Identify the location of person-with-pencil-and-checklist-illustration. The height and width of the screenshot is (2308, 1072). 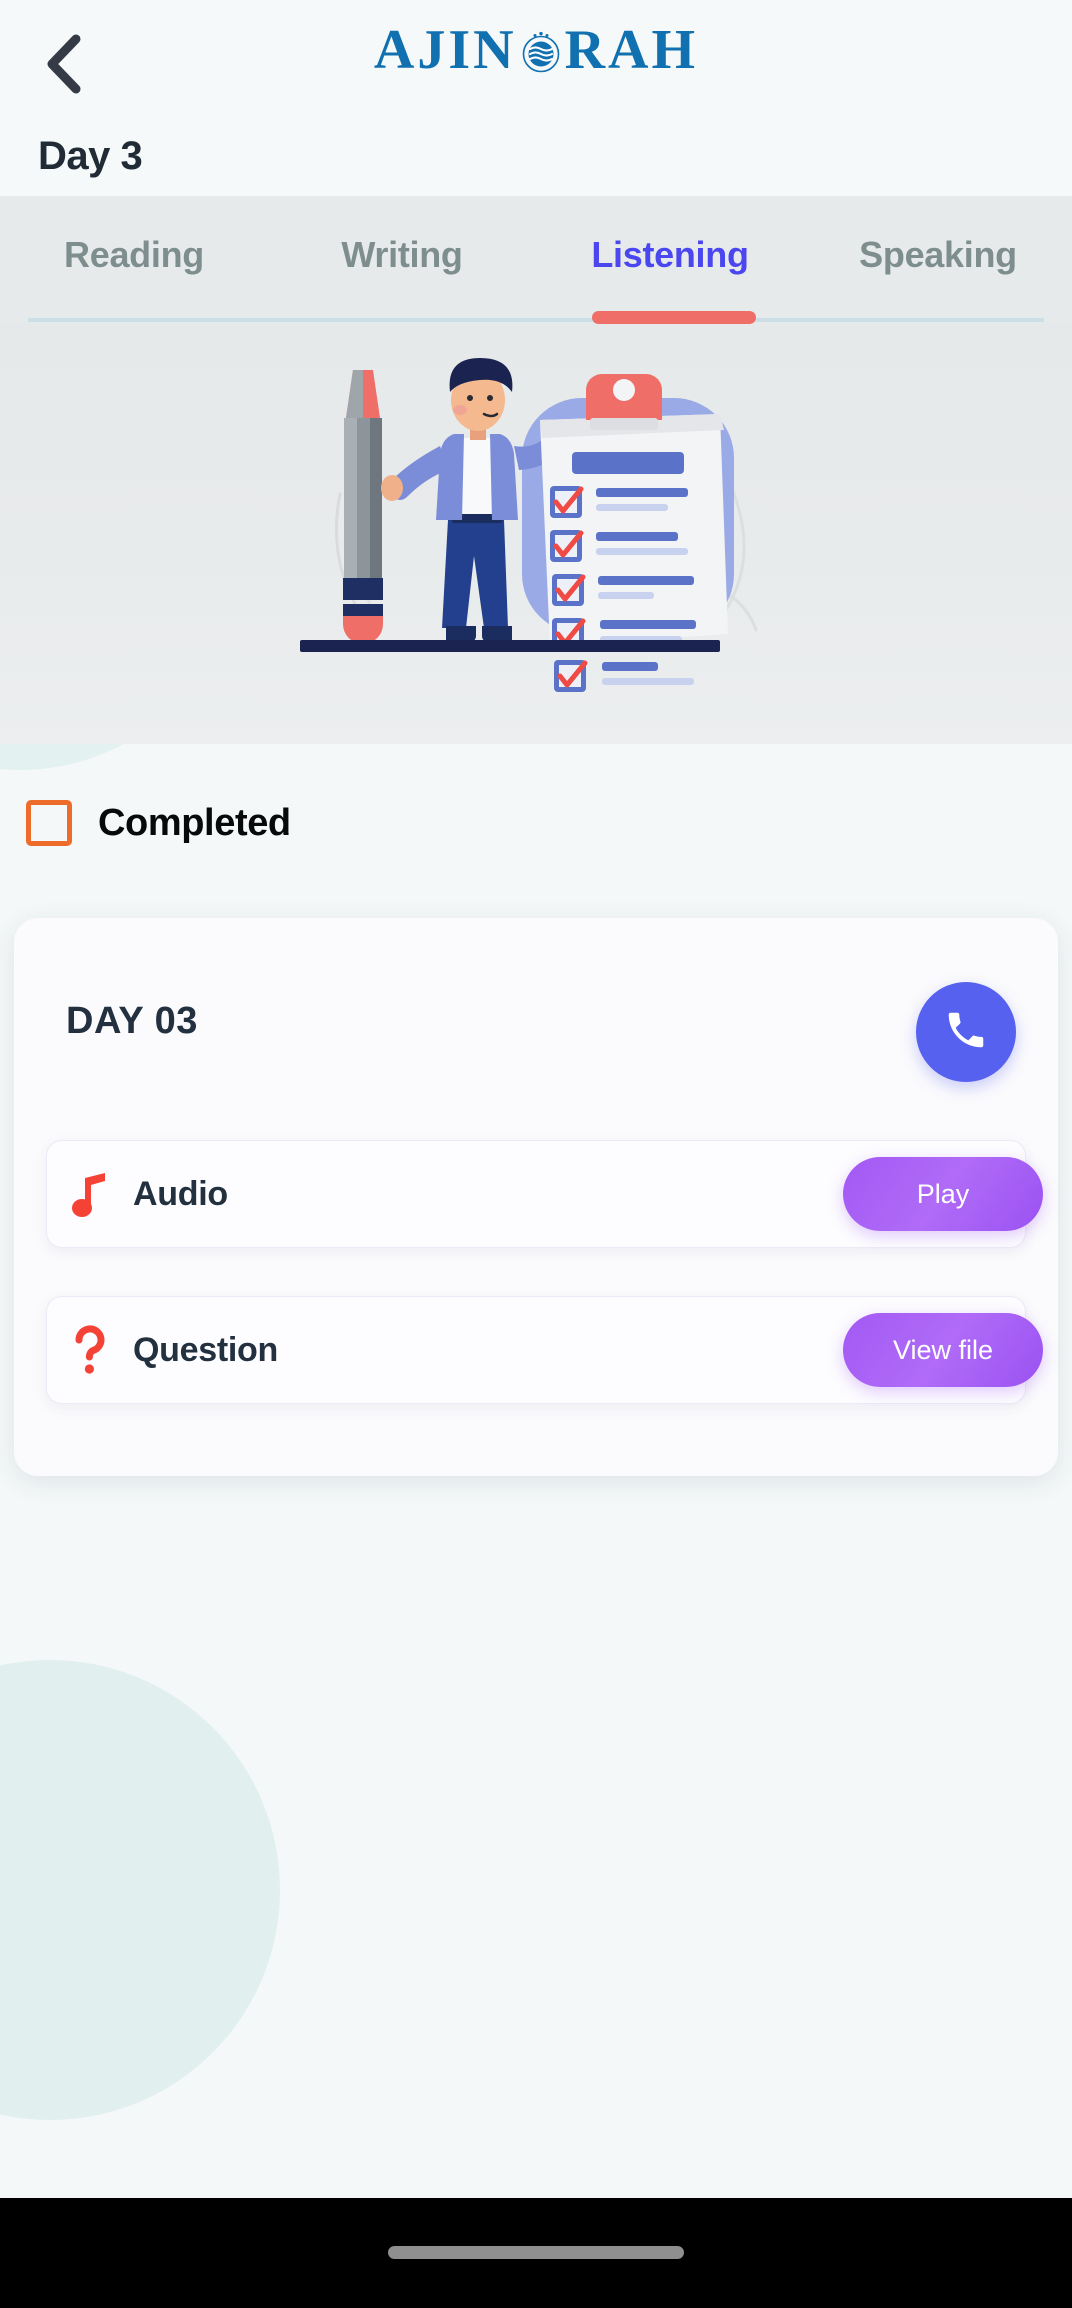
(535, 534).